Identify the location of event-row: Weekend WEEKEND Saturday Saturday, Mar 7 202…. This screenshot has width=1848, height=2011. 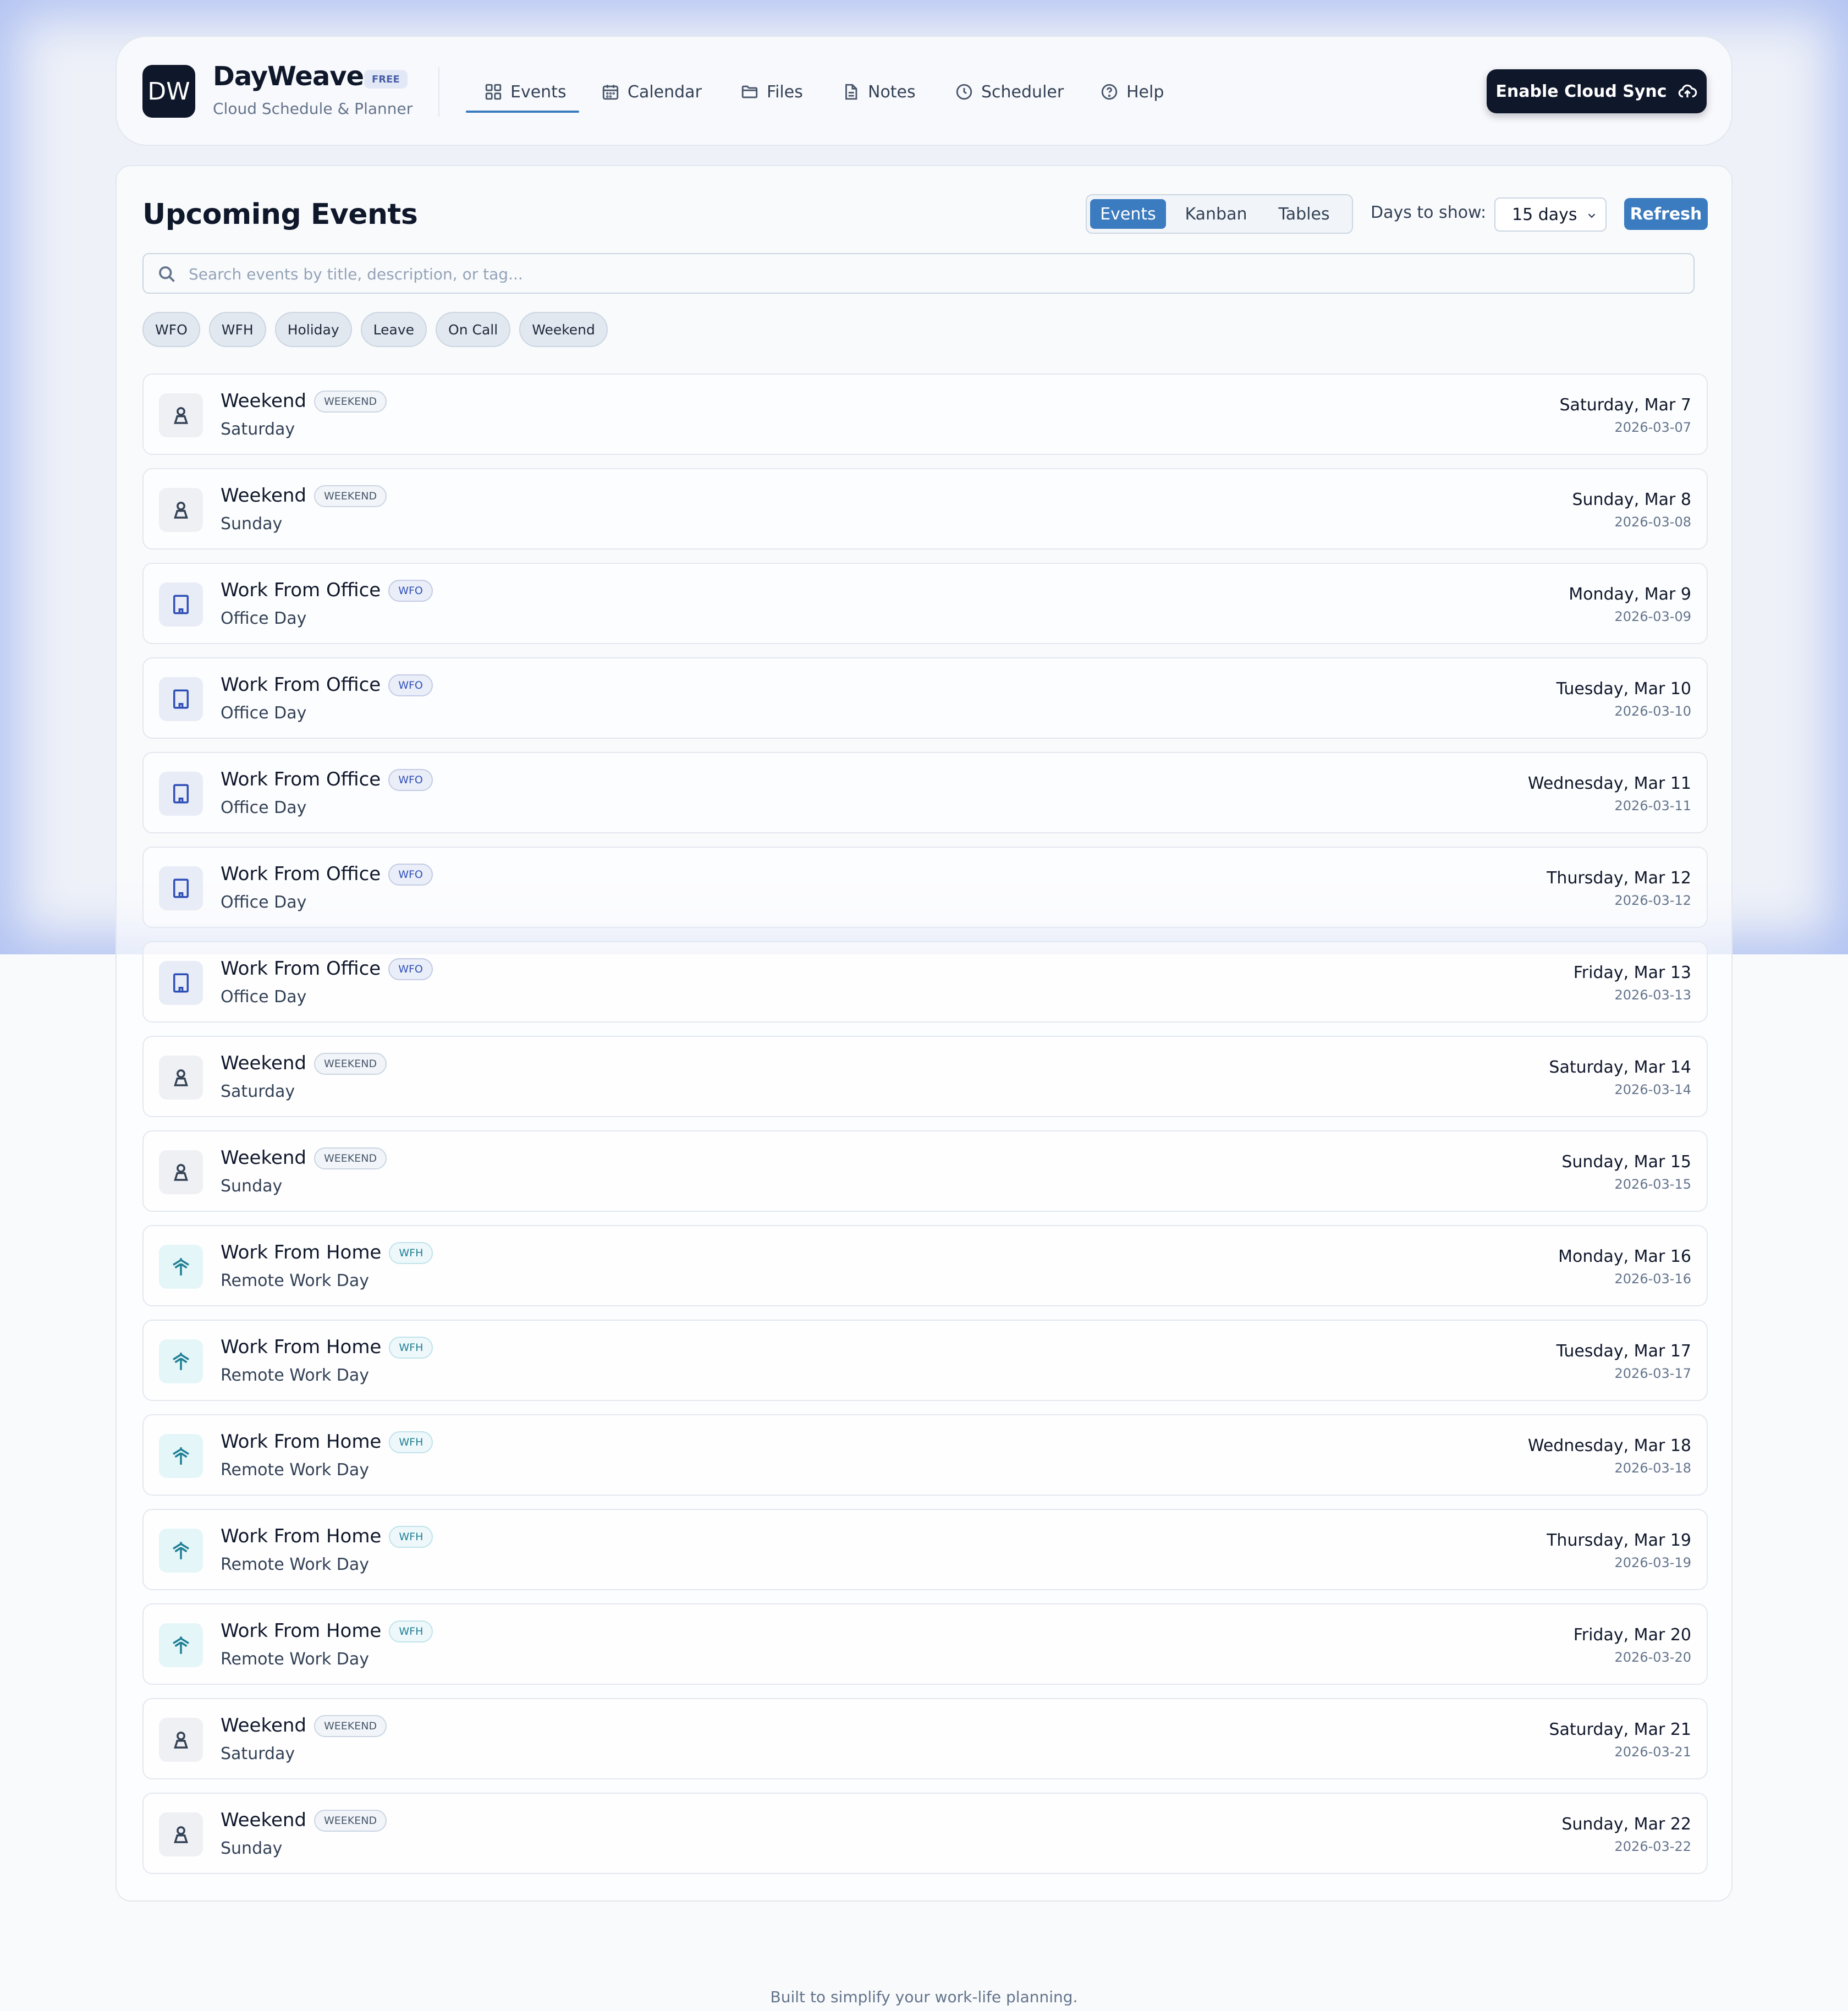
(925, 414).